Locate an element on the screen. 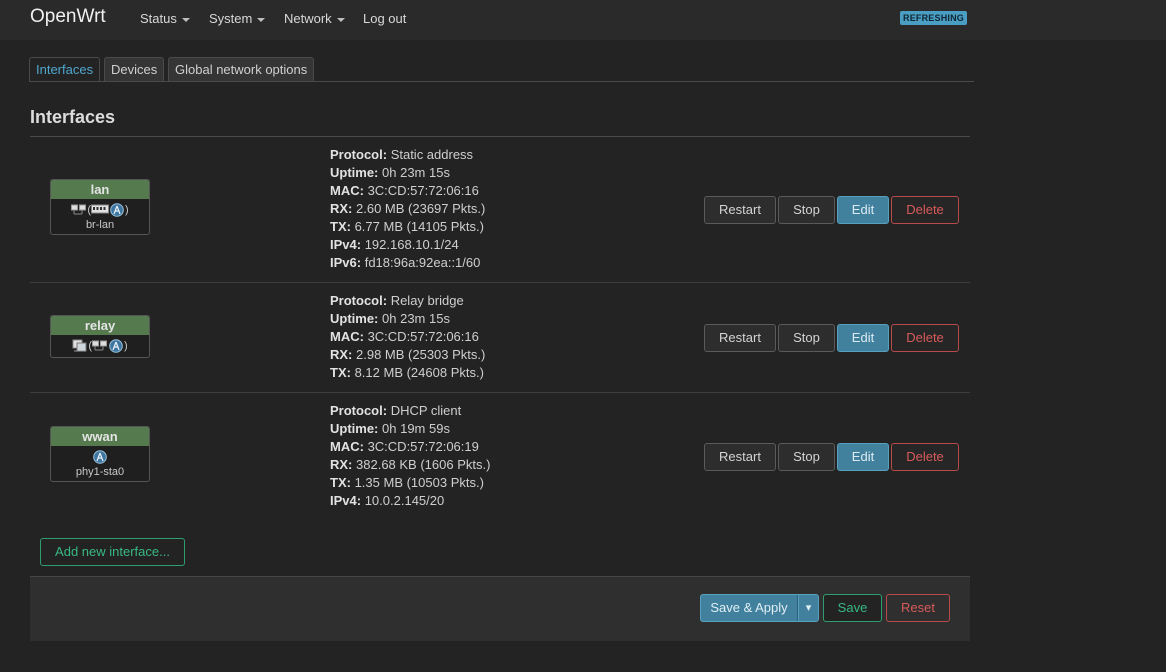 This screenshot has height=672, width=1166. refreshing-badge: REFRESHING is located at coordinates (934, 18).